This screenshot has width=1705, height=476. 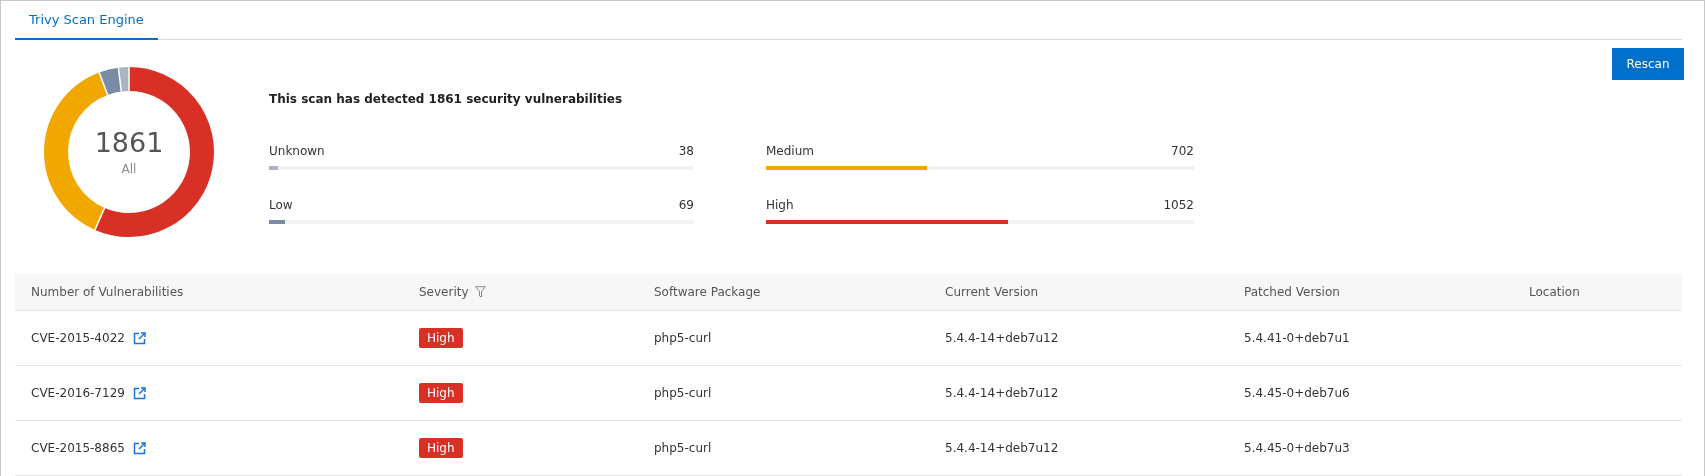 I want to click on total-label: All, so click(x=129, y=169).